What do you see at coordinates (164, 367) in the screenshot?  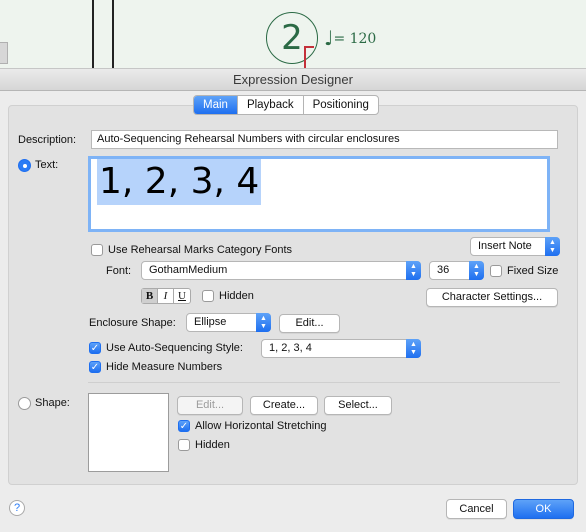 I see `hide-measure-numbers-label: Hide Measure Numbers` at bounding box center [164, 367].